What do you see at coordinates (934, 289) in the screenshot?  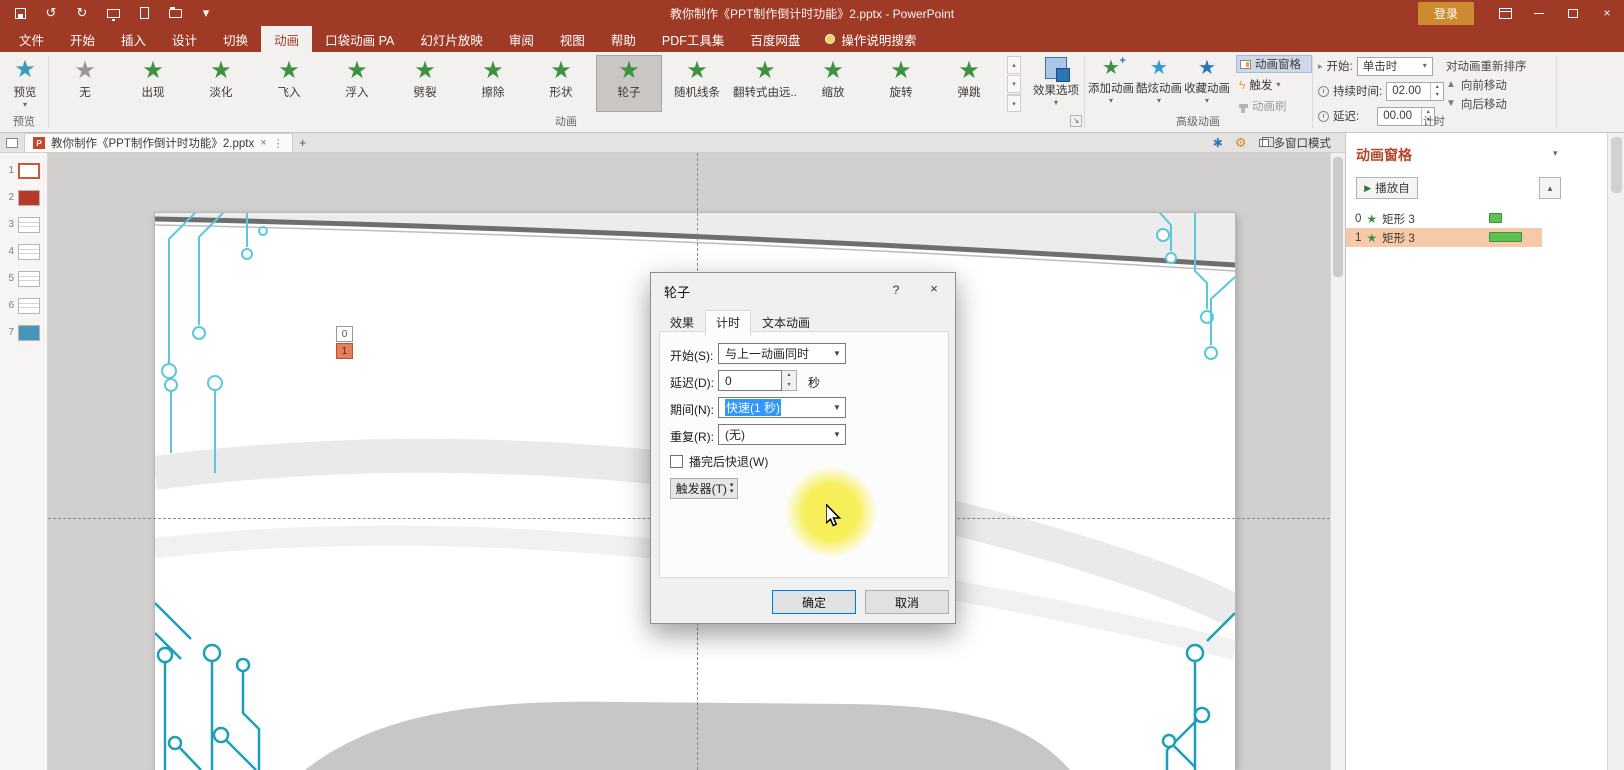 I see `dialog-close-button: ×` at bounding box center [934, 289].